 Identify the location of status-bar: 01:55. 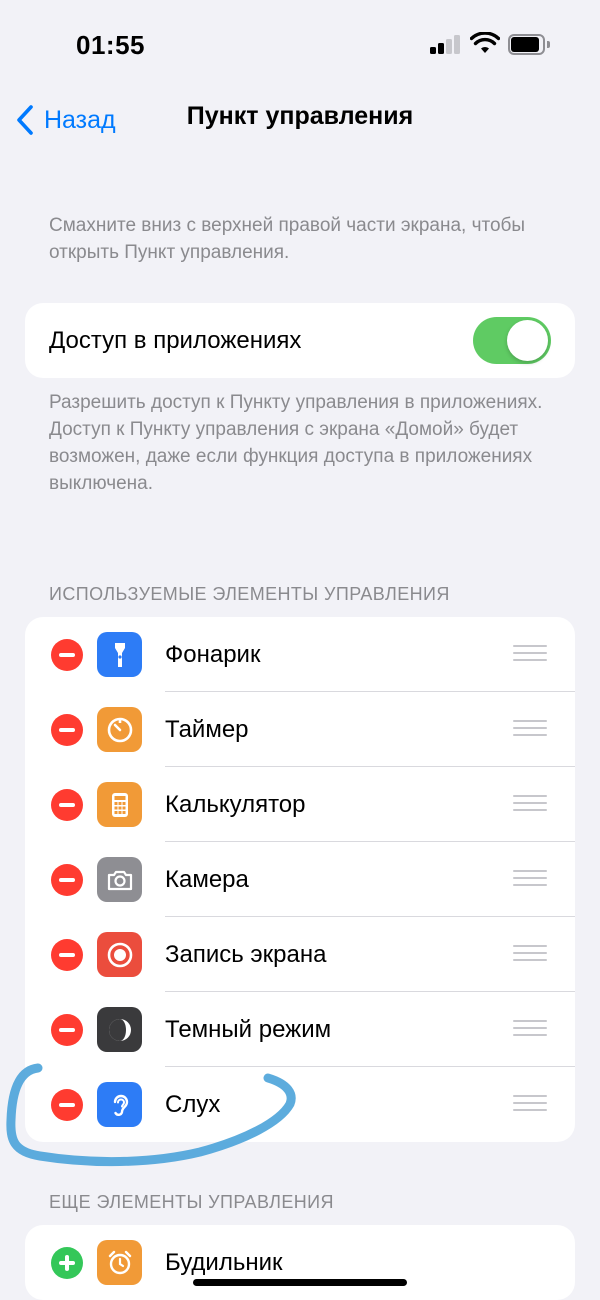
(300, 45).